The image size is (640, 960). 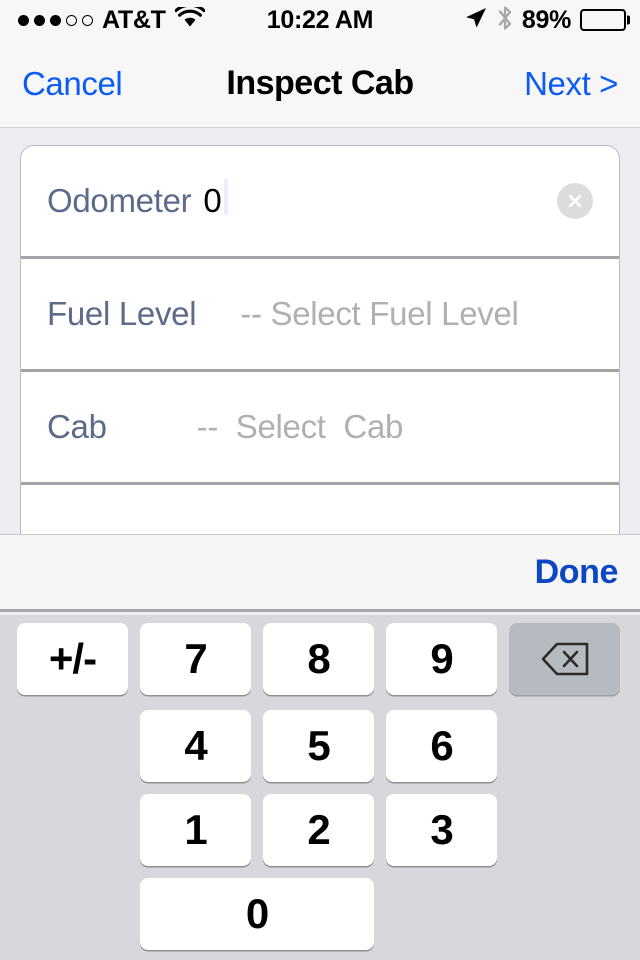 I want to click on key-1: 1, so click(x=195, y=830).